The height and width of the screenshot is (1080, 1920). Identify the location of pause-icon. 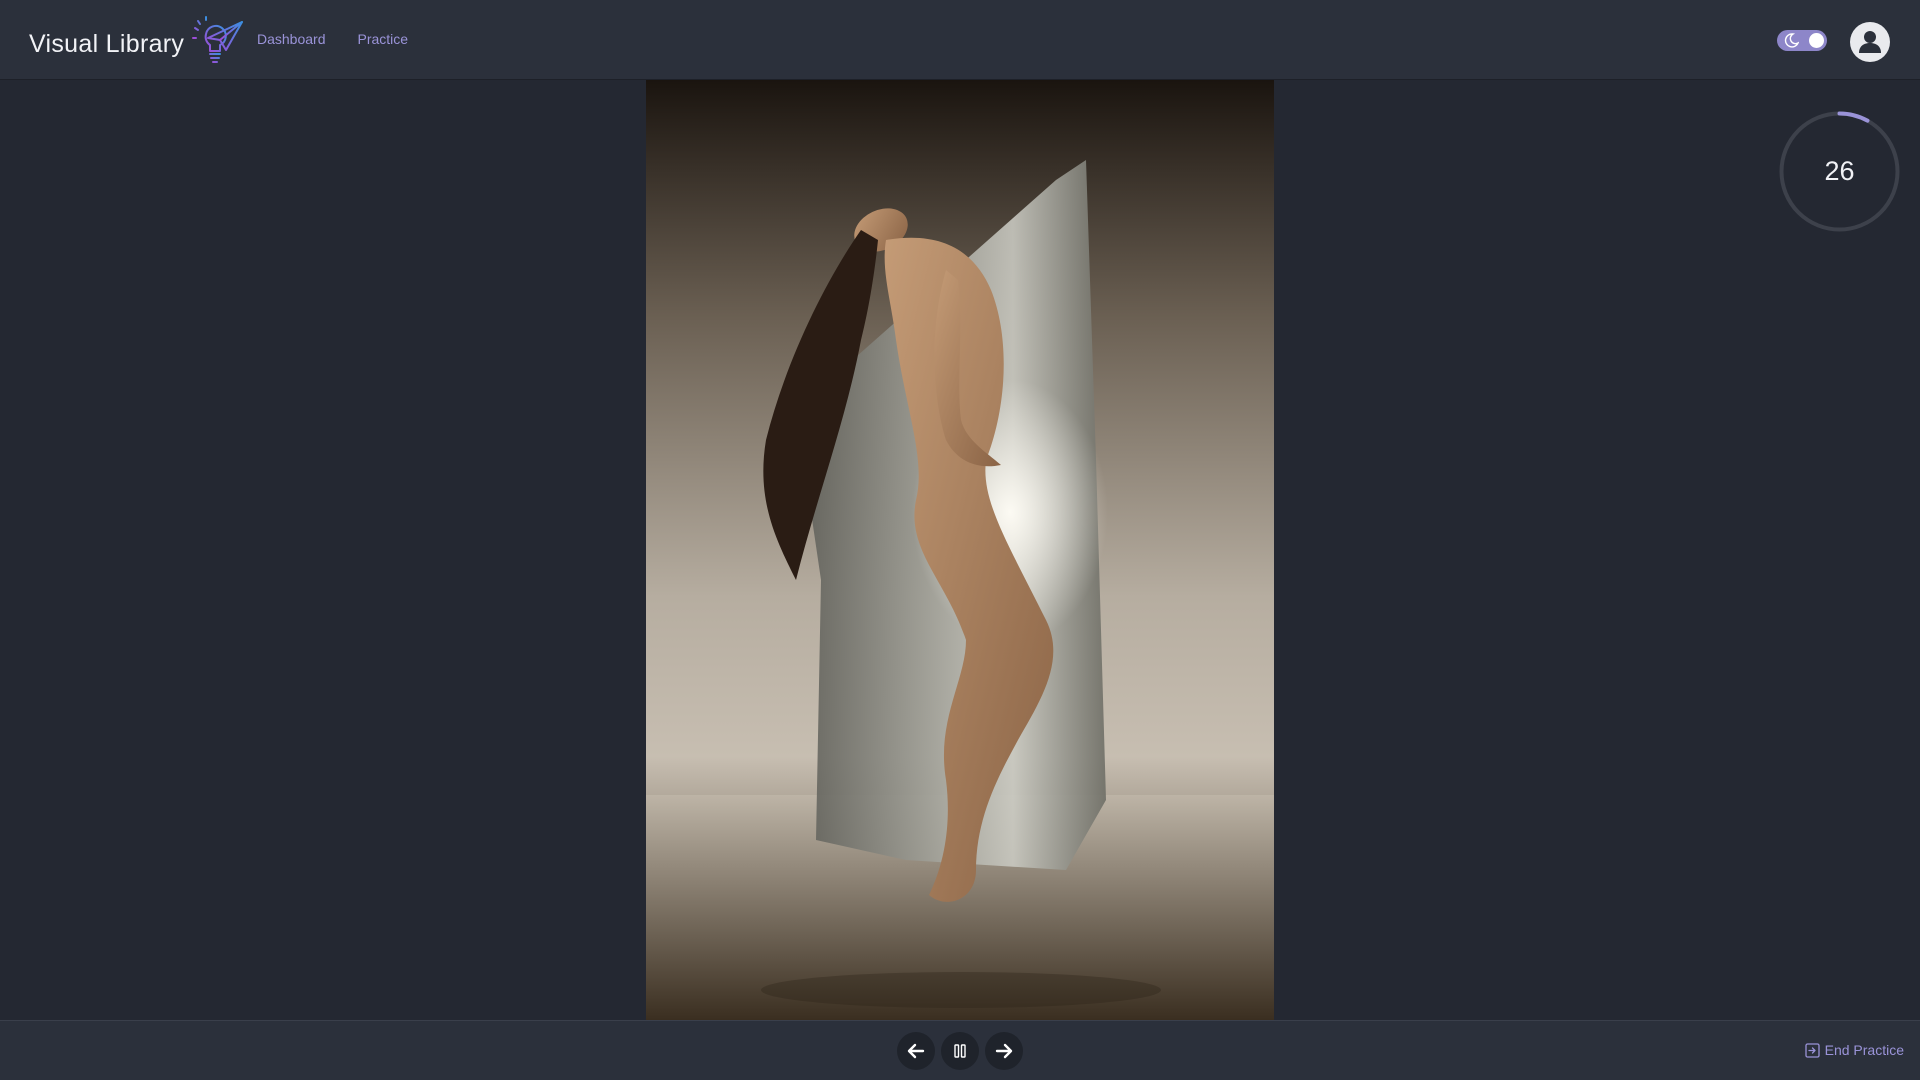
(960, 1051).